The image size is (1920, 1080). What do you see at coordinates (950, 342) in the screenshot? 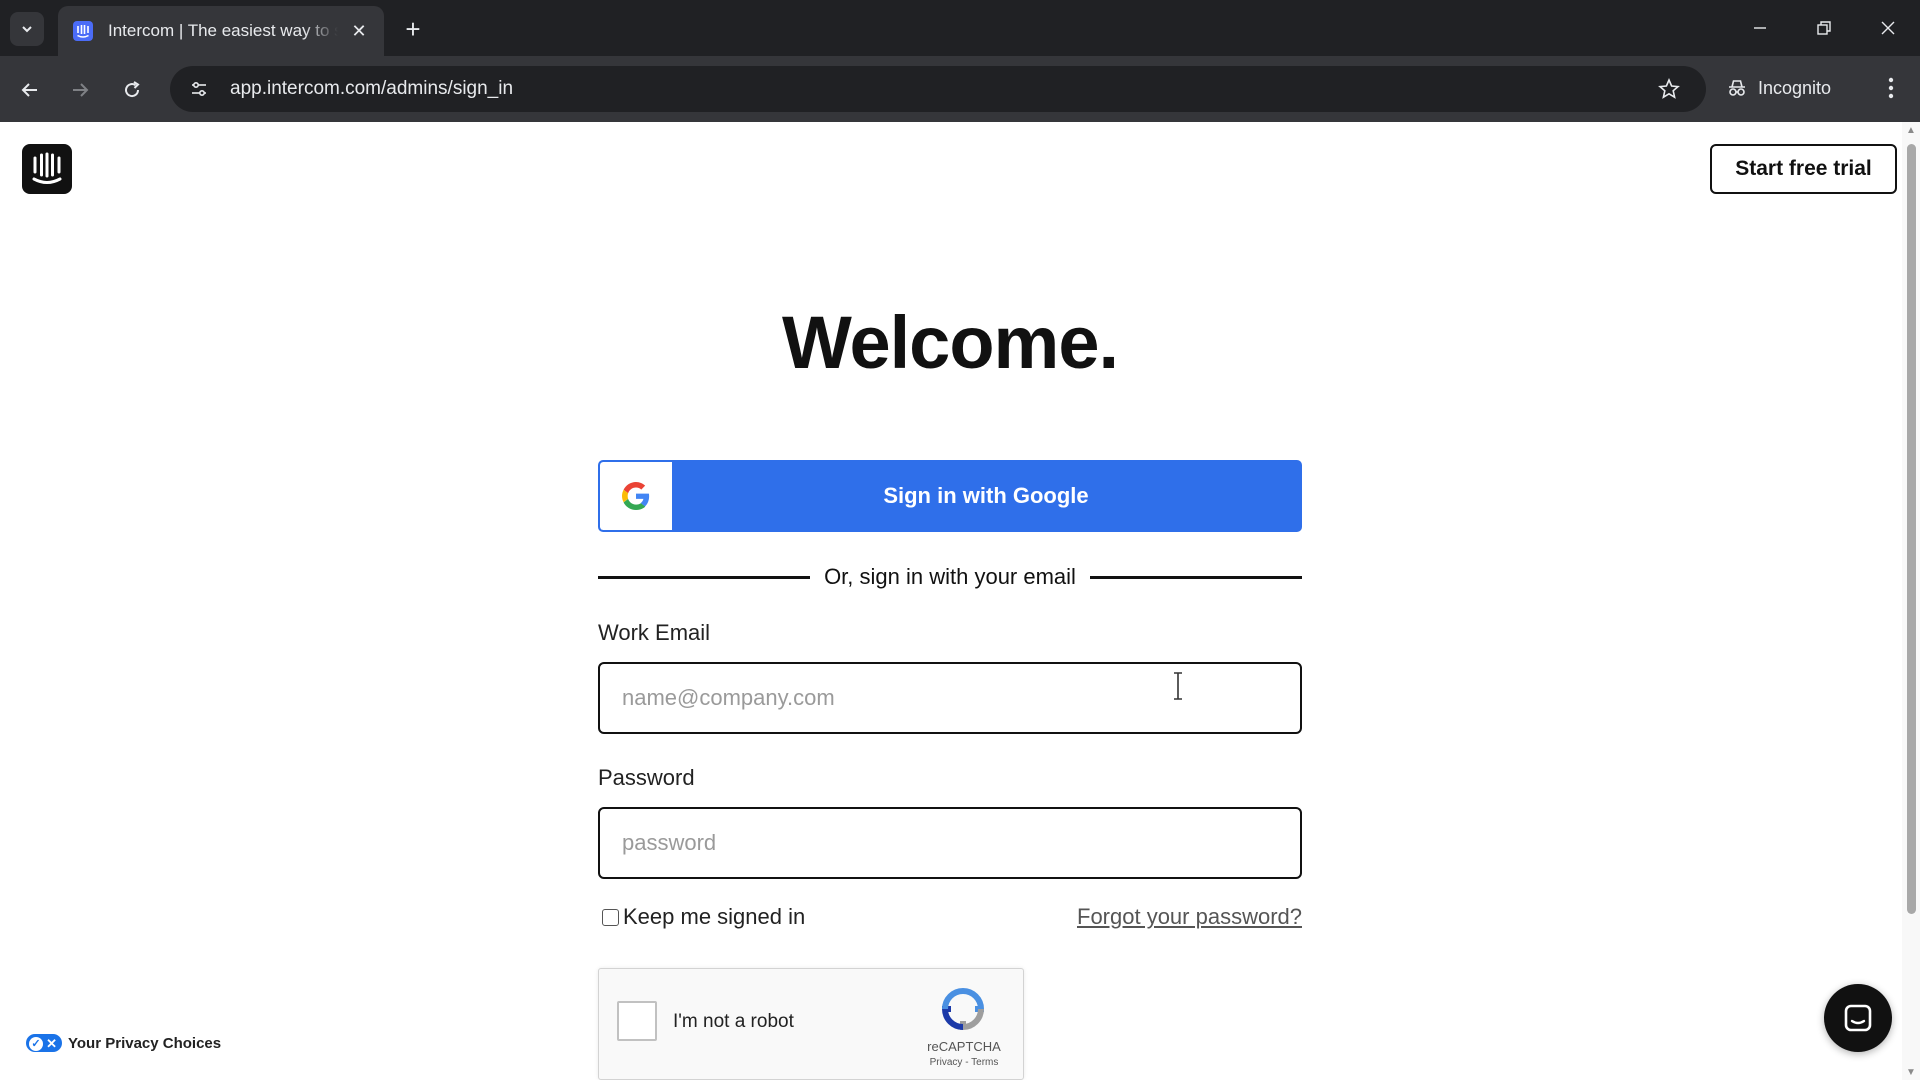
I see `page-title: Welcome.` at bounding box center [950, 342].